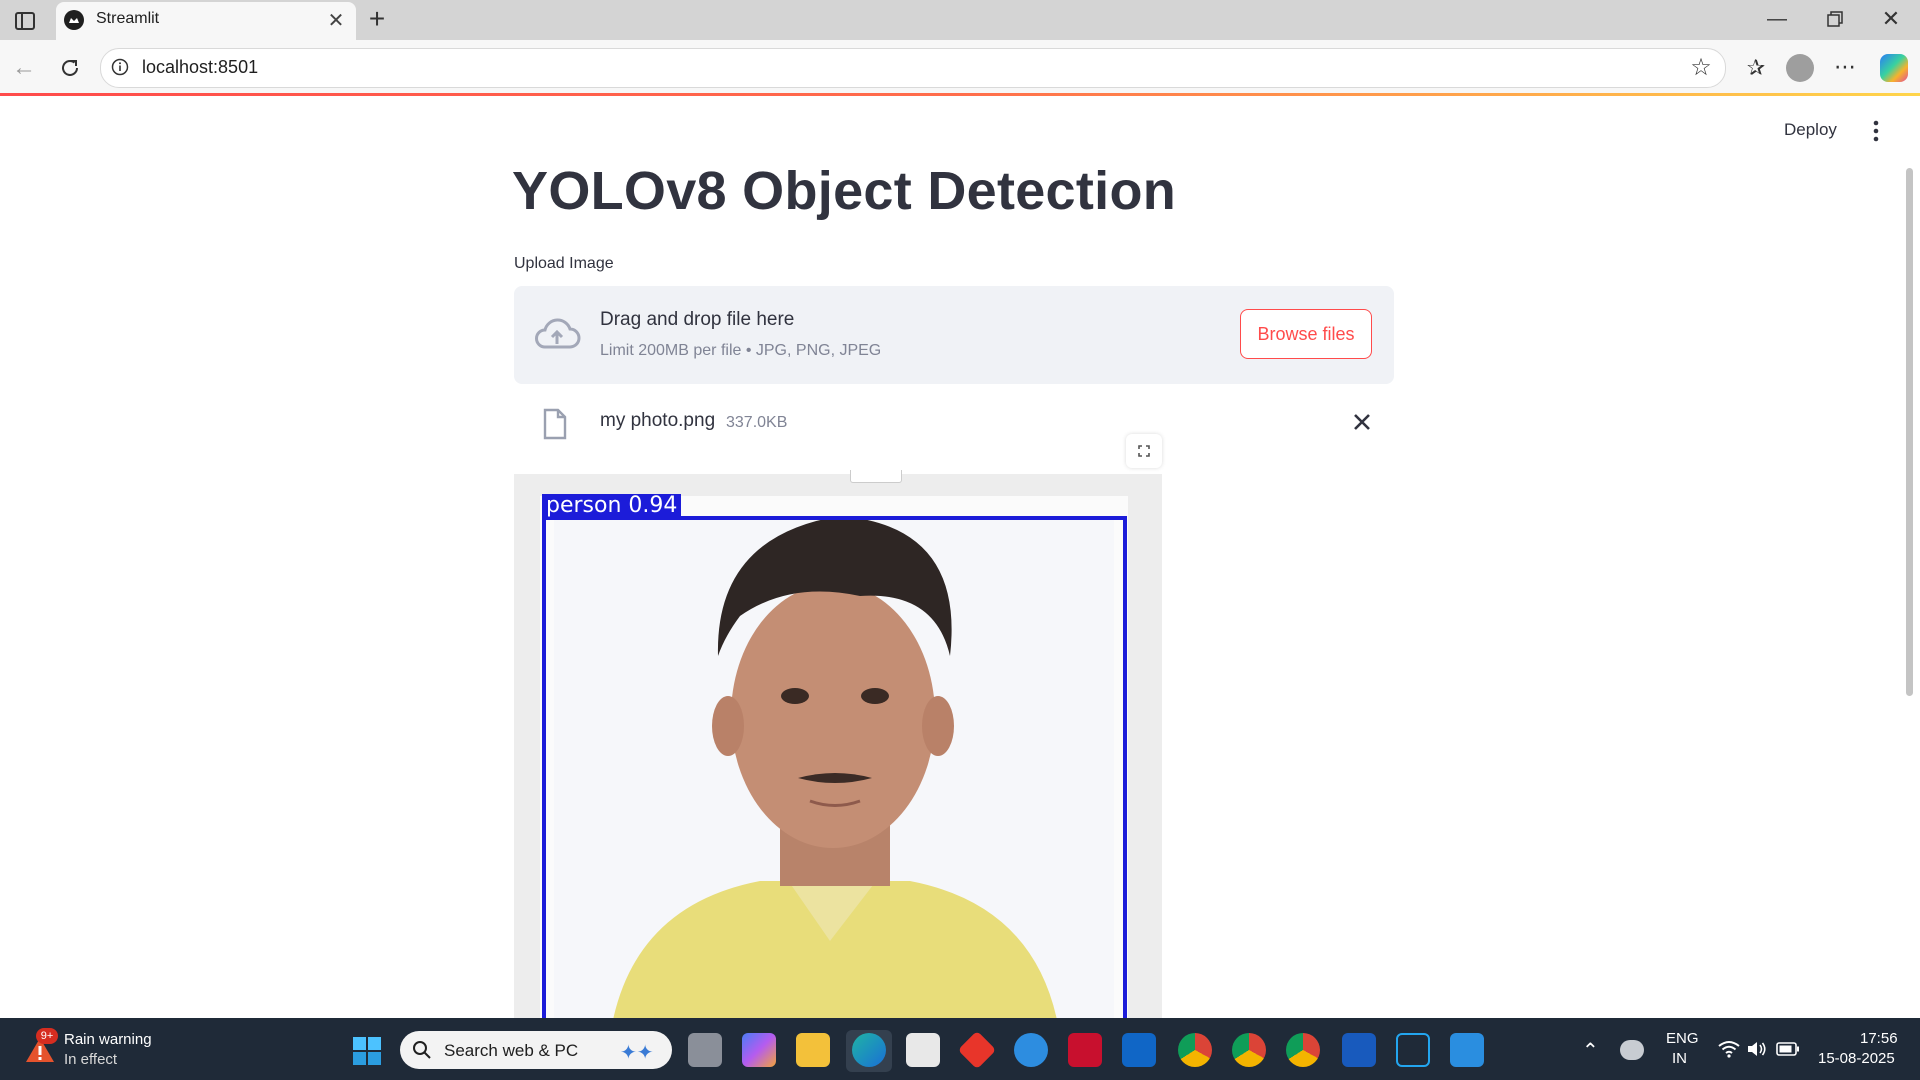 The width and height of the screenshot is (1920, 1080). What do you see at coordinates (1413, 1050) in the screenshot?
I see `vscode-icon` at bounding box center [1413, 1050].